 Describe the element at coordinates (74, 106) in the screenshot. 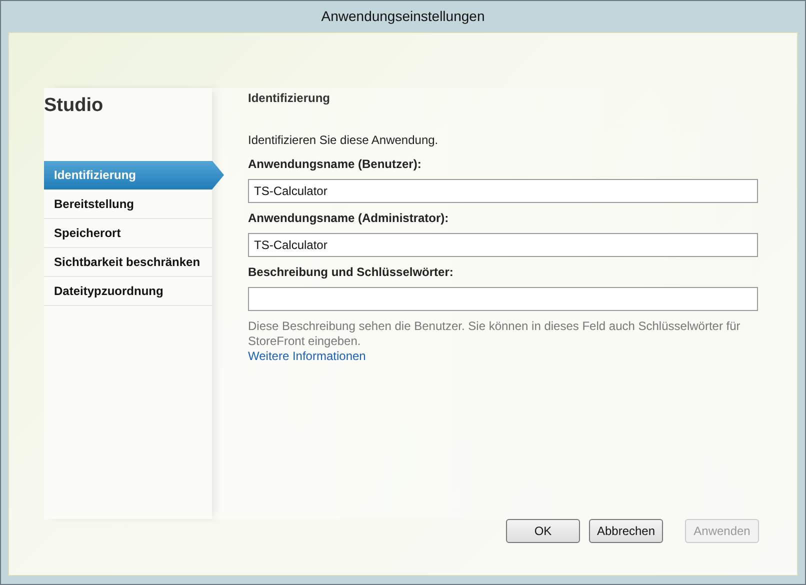

I see `sidebar-heading: Studio` at that location.